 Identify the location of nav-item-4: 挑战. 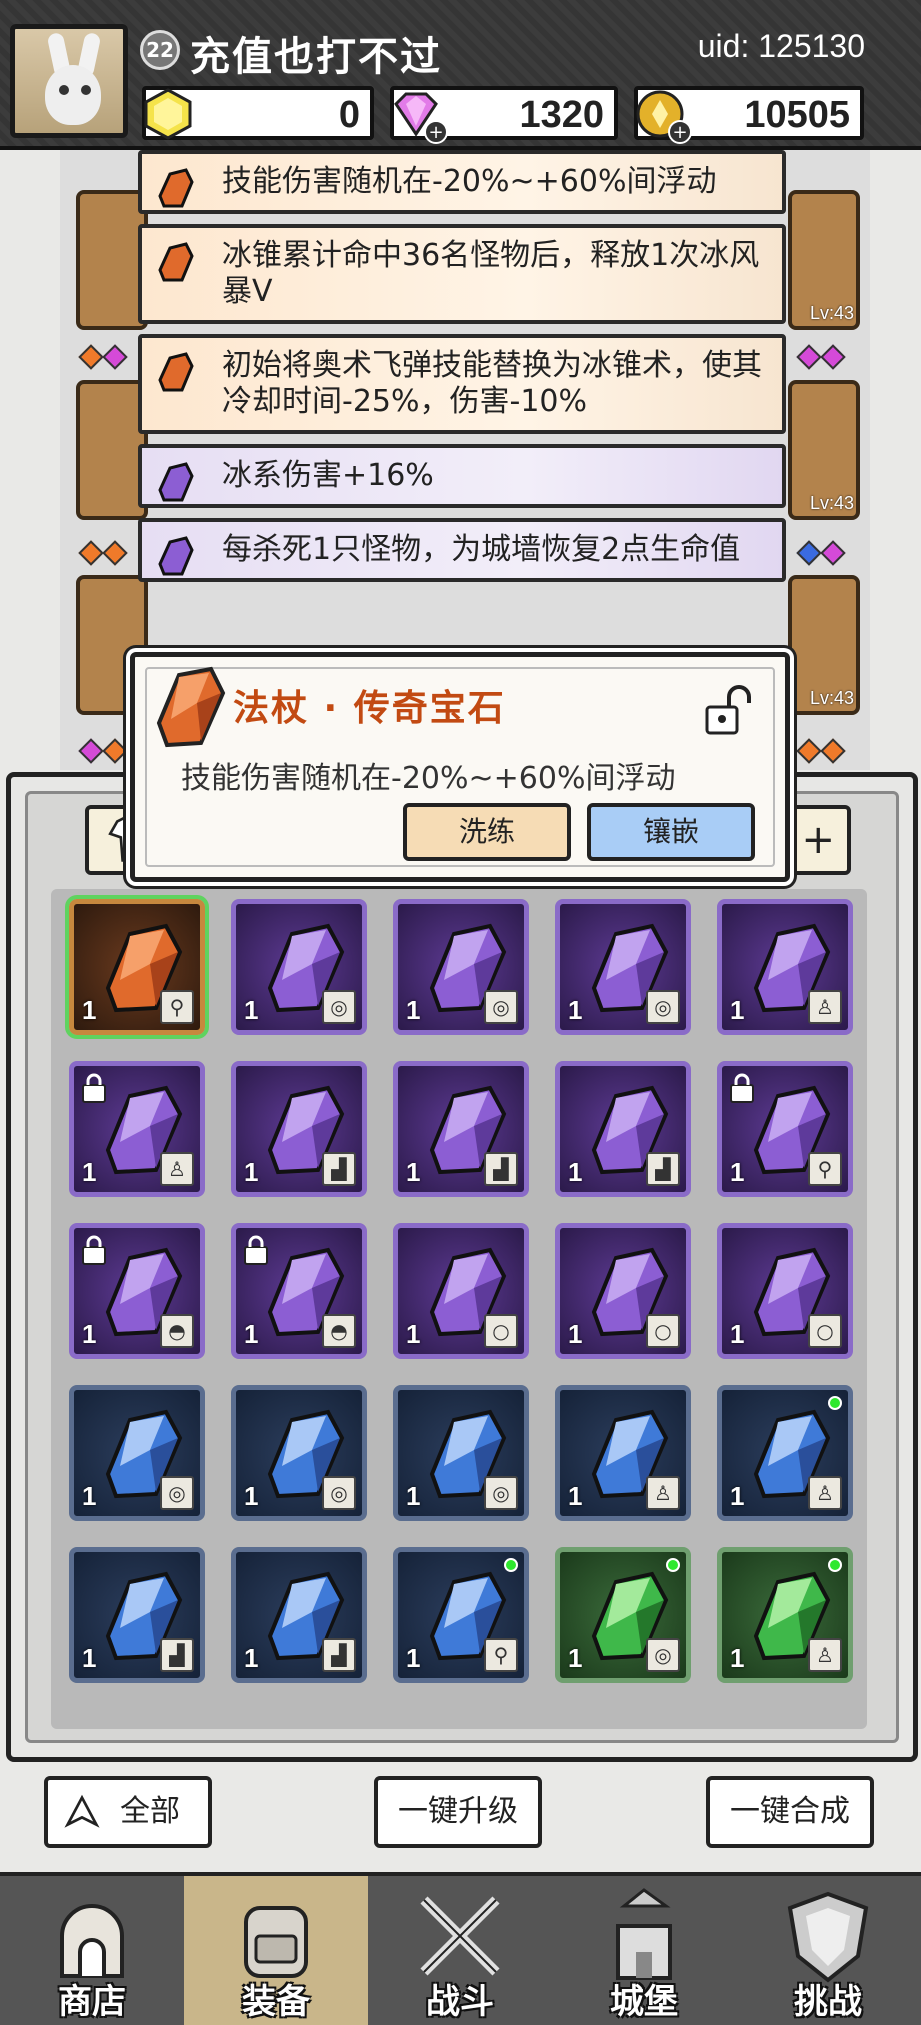
(828, 1950).